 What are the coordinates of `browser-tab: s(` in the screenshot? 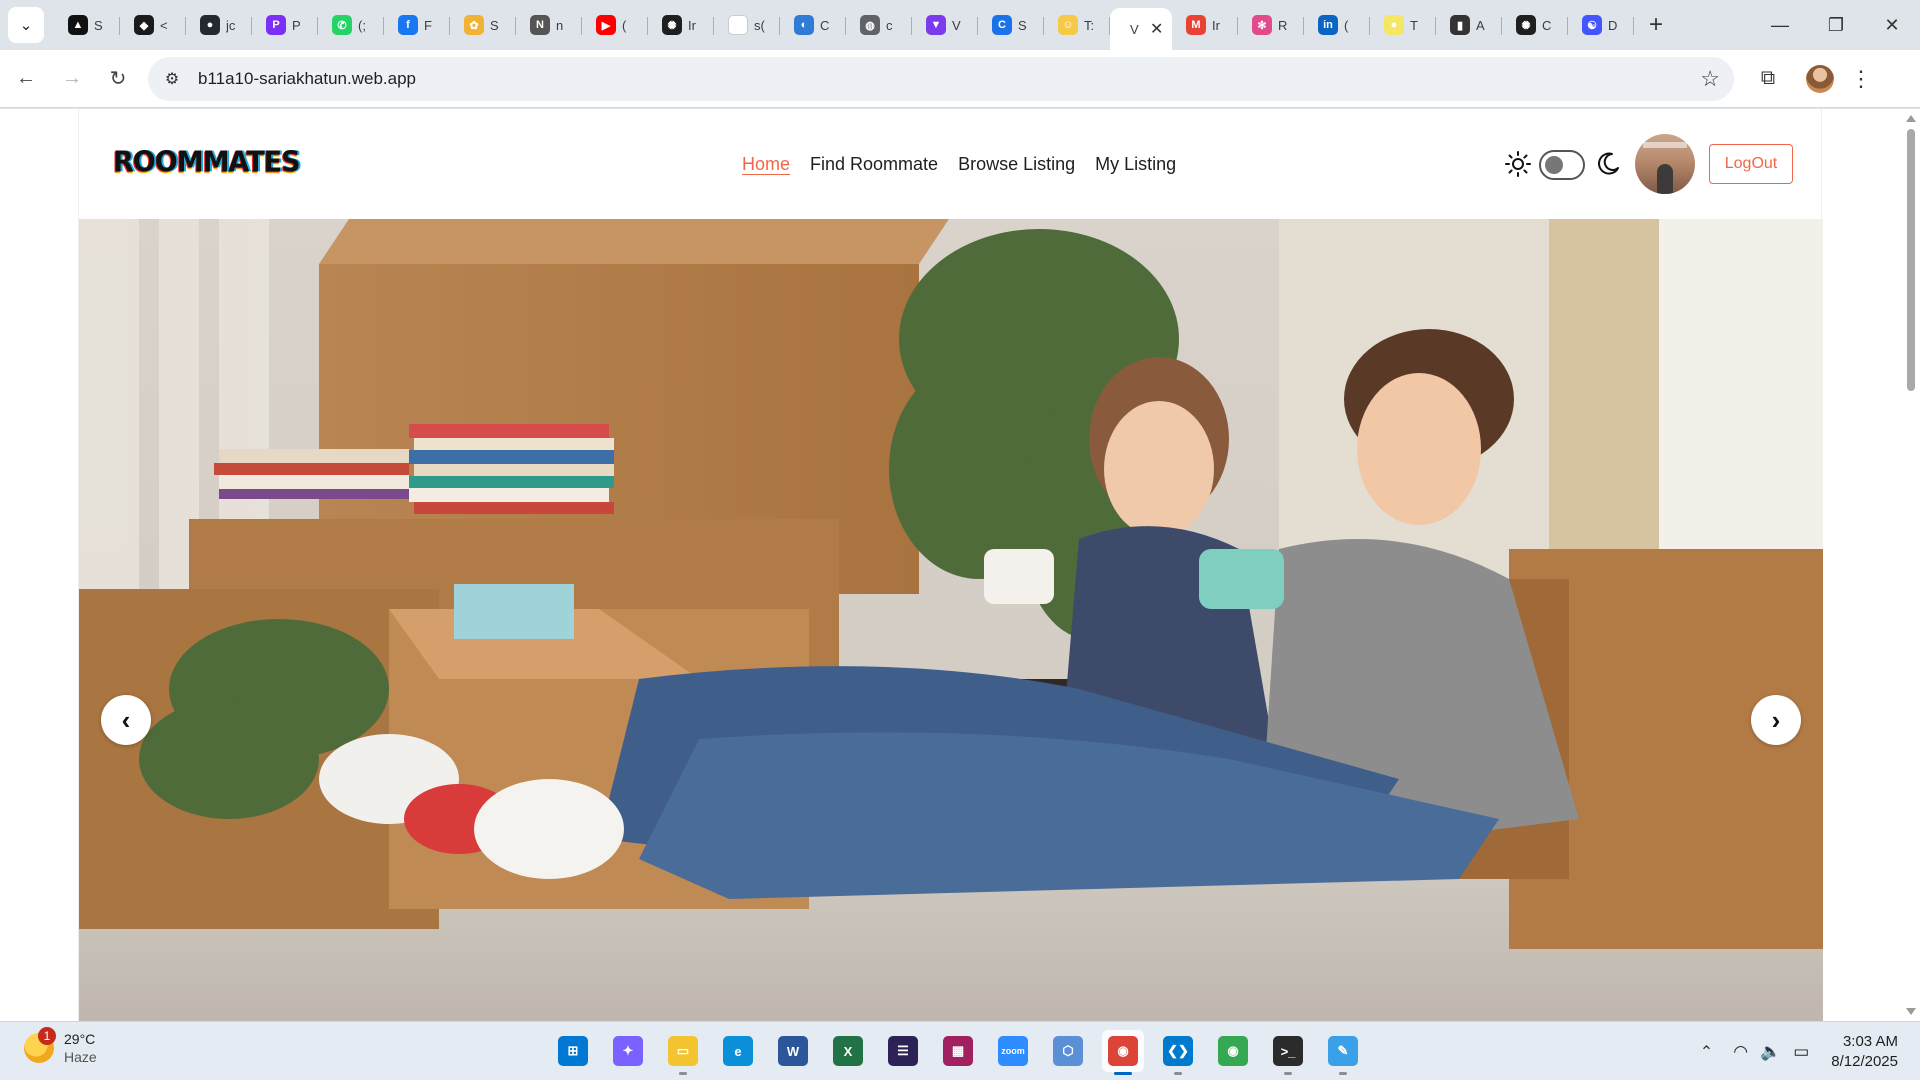 It's located at (747, 25).